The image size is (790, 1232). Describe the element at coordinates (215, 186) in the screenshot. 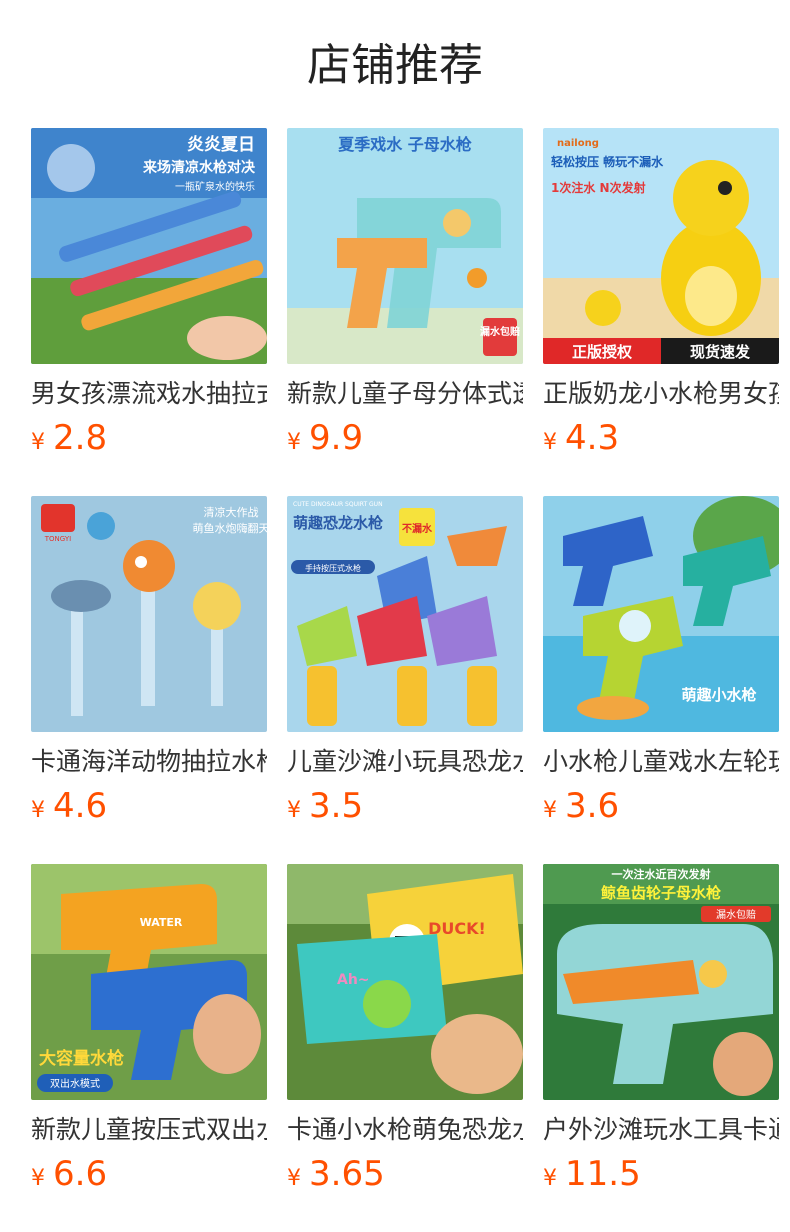

I see `banner-tag: 一瓶矿泉水的快乐` at that location.